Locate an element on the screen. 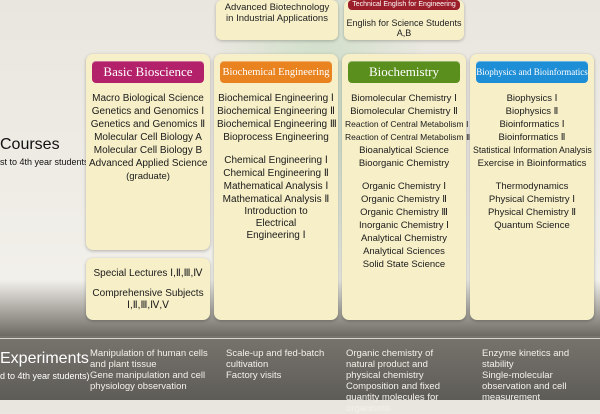 This screenshot has height=414, width=600. course-item: Thermodynamics is located at coordinates (532, 186).